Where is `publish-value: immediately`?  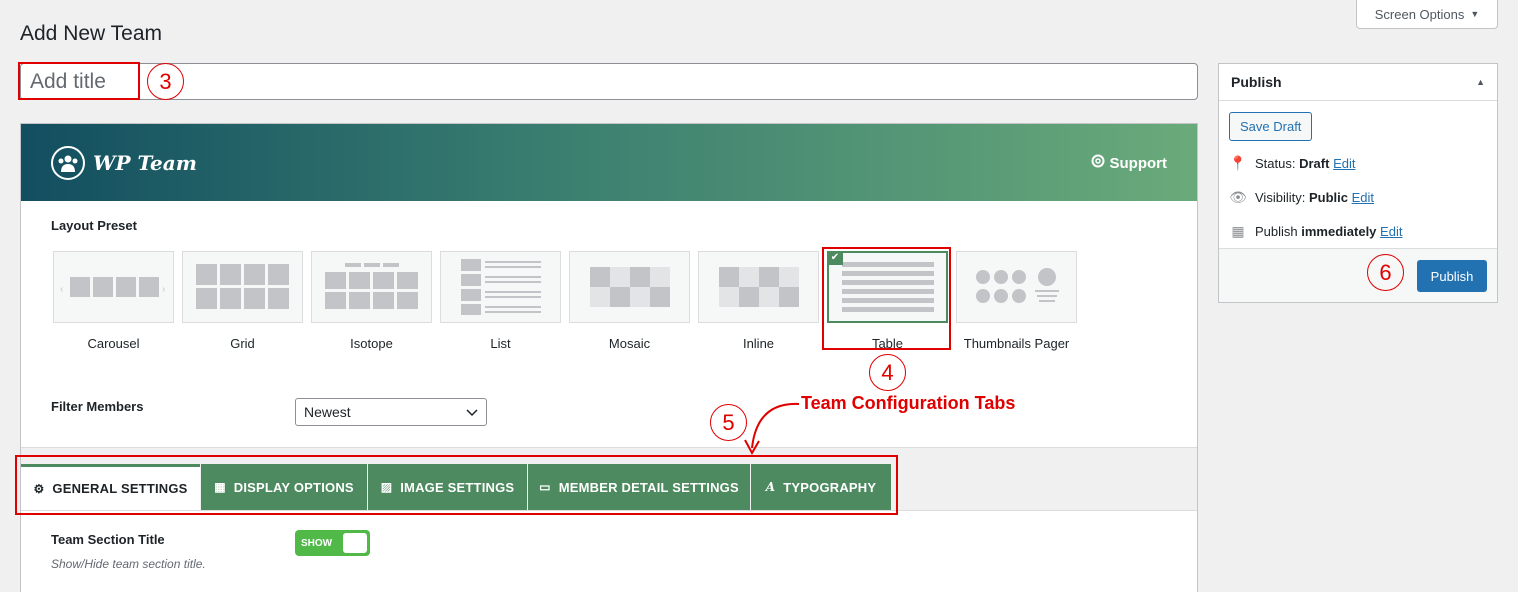 publish-value: immediately is located at coordinates (1339, 231).